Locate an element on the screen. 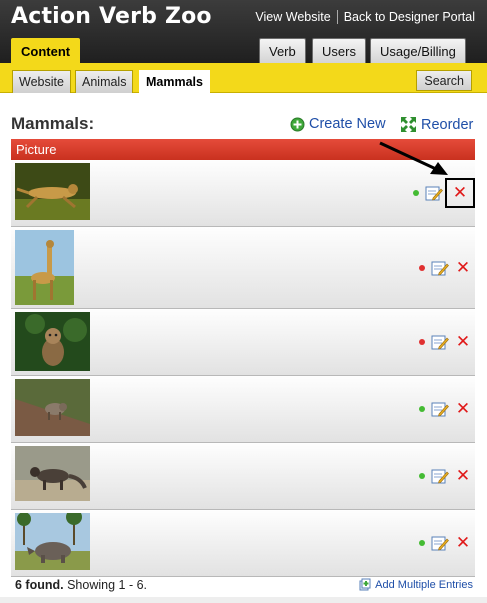  add-multiple-entries-link: Add Multiple Entries is located at coordinates (416, 584).